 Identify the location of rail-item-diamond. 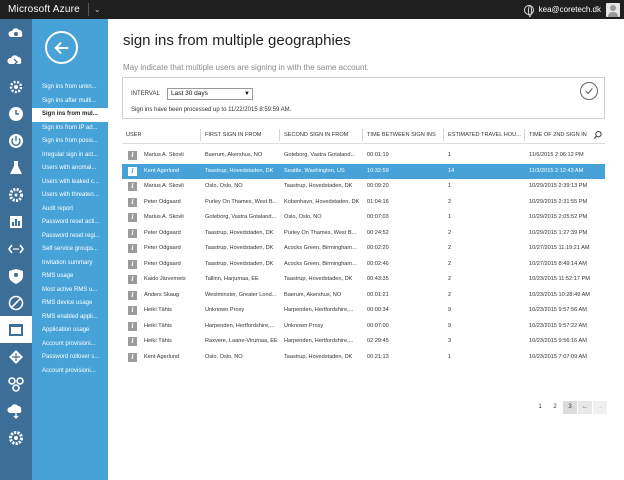
(16, 356).